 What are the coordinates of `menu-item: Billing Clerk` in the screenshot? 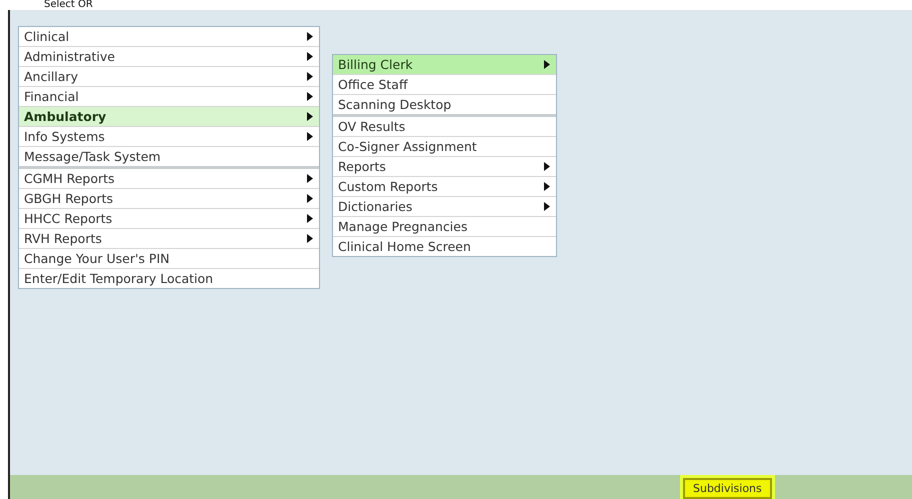 It's located at (444, 65).